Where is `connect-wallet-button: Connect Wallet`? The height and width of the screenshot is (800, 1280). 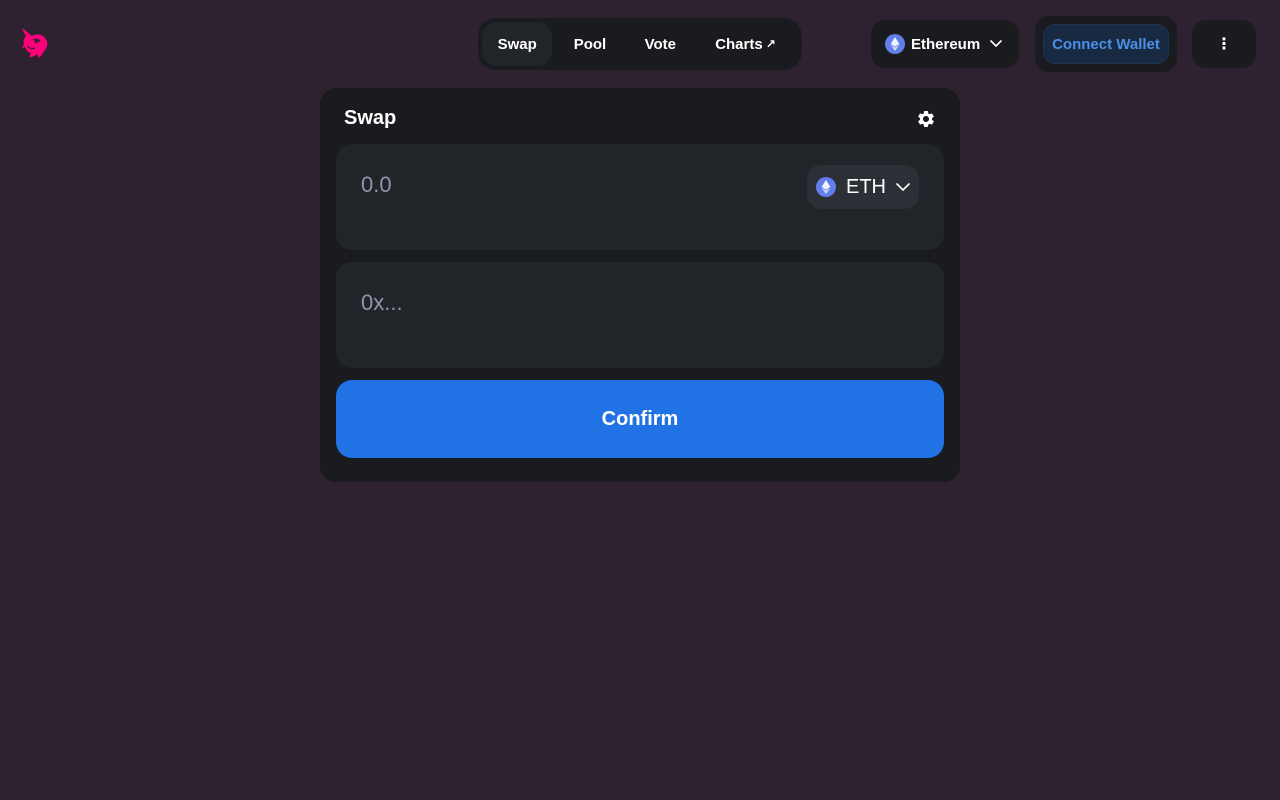 connect-wallet-button: Connect Wallet is located at coordinates (1106, 44).